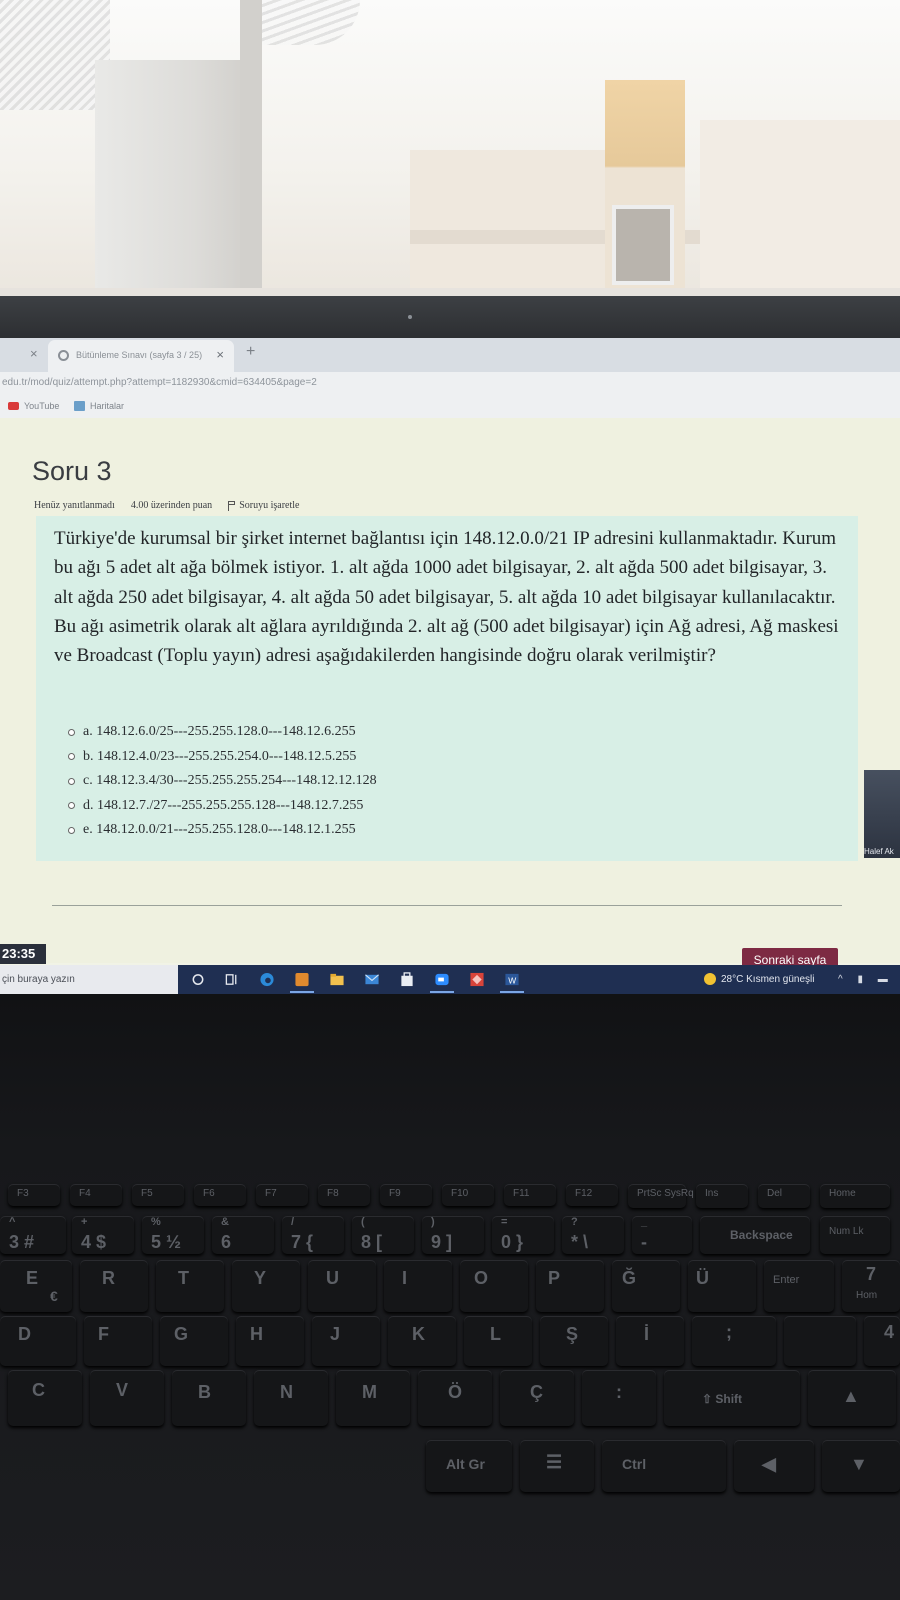 The width and height of the screenshot is (900, 1600). I want to click on word-icon: W, so click(512, 979).